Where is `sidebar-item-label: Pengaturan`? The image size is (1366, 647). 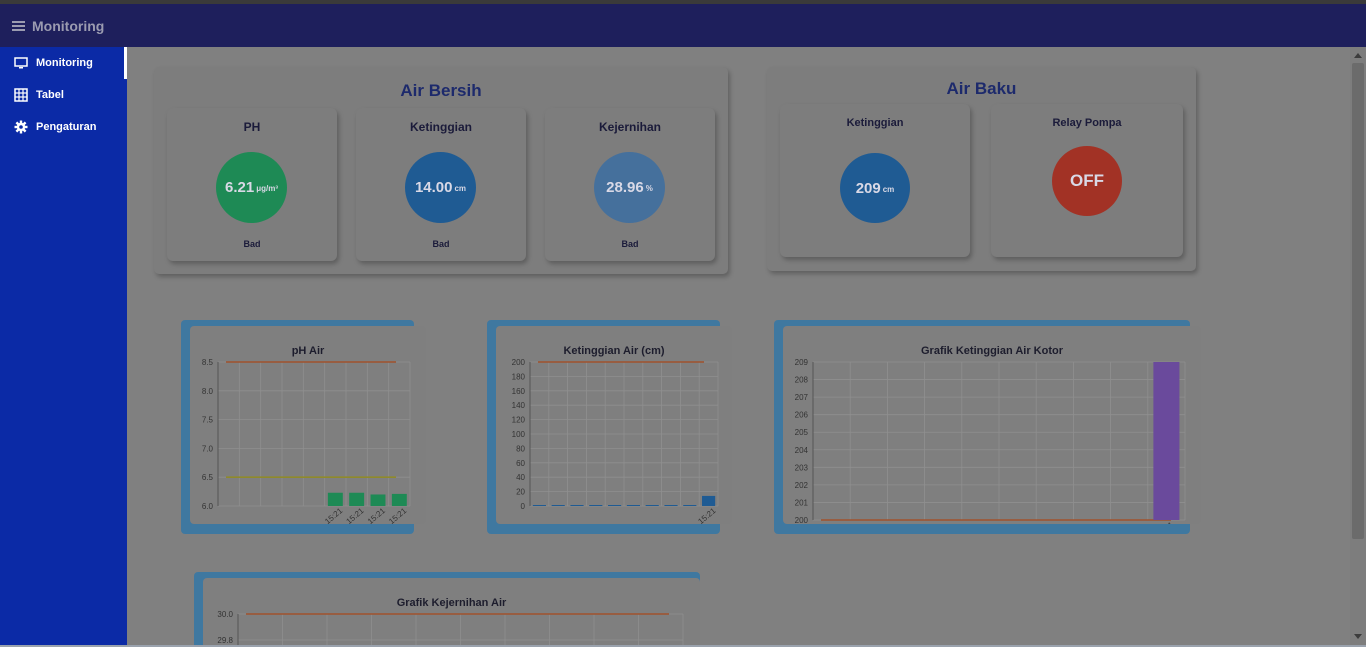 sidebar-item-label: Pengaturan is located at coordinates (66, 127).